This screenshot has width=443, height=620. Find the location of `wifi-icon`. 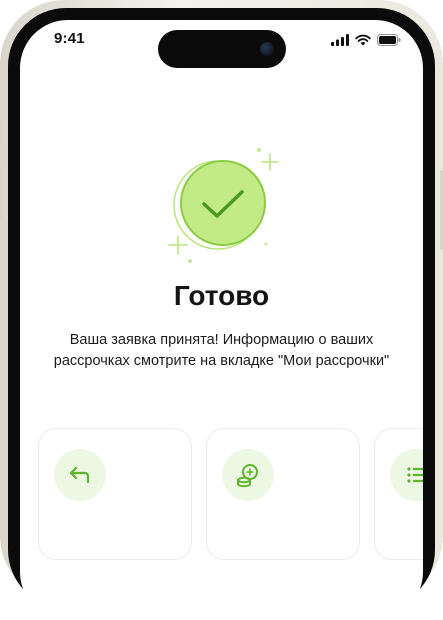

wifi-icon is located at coordinates (363, 40).